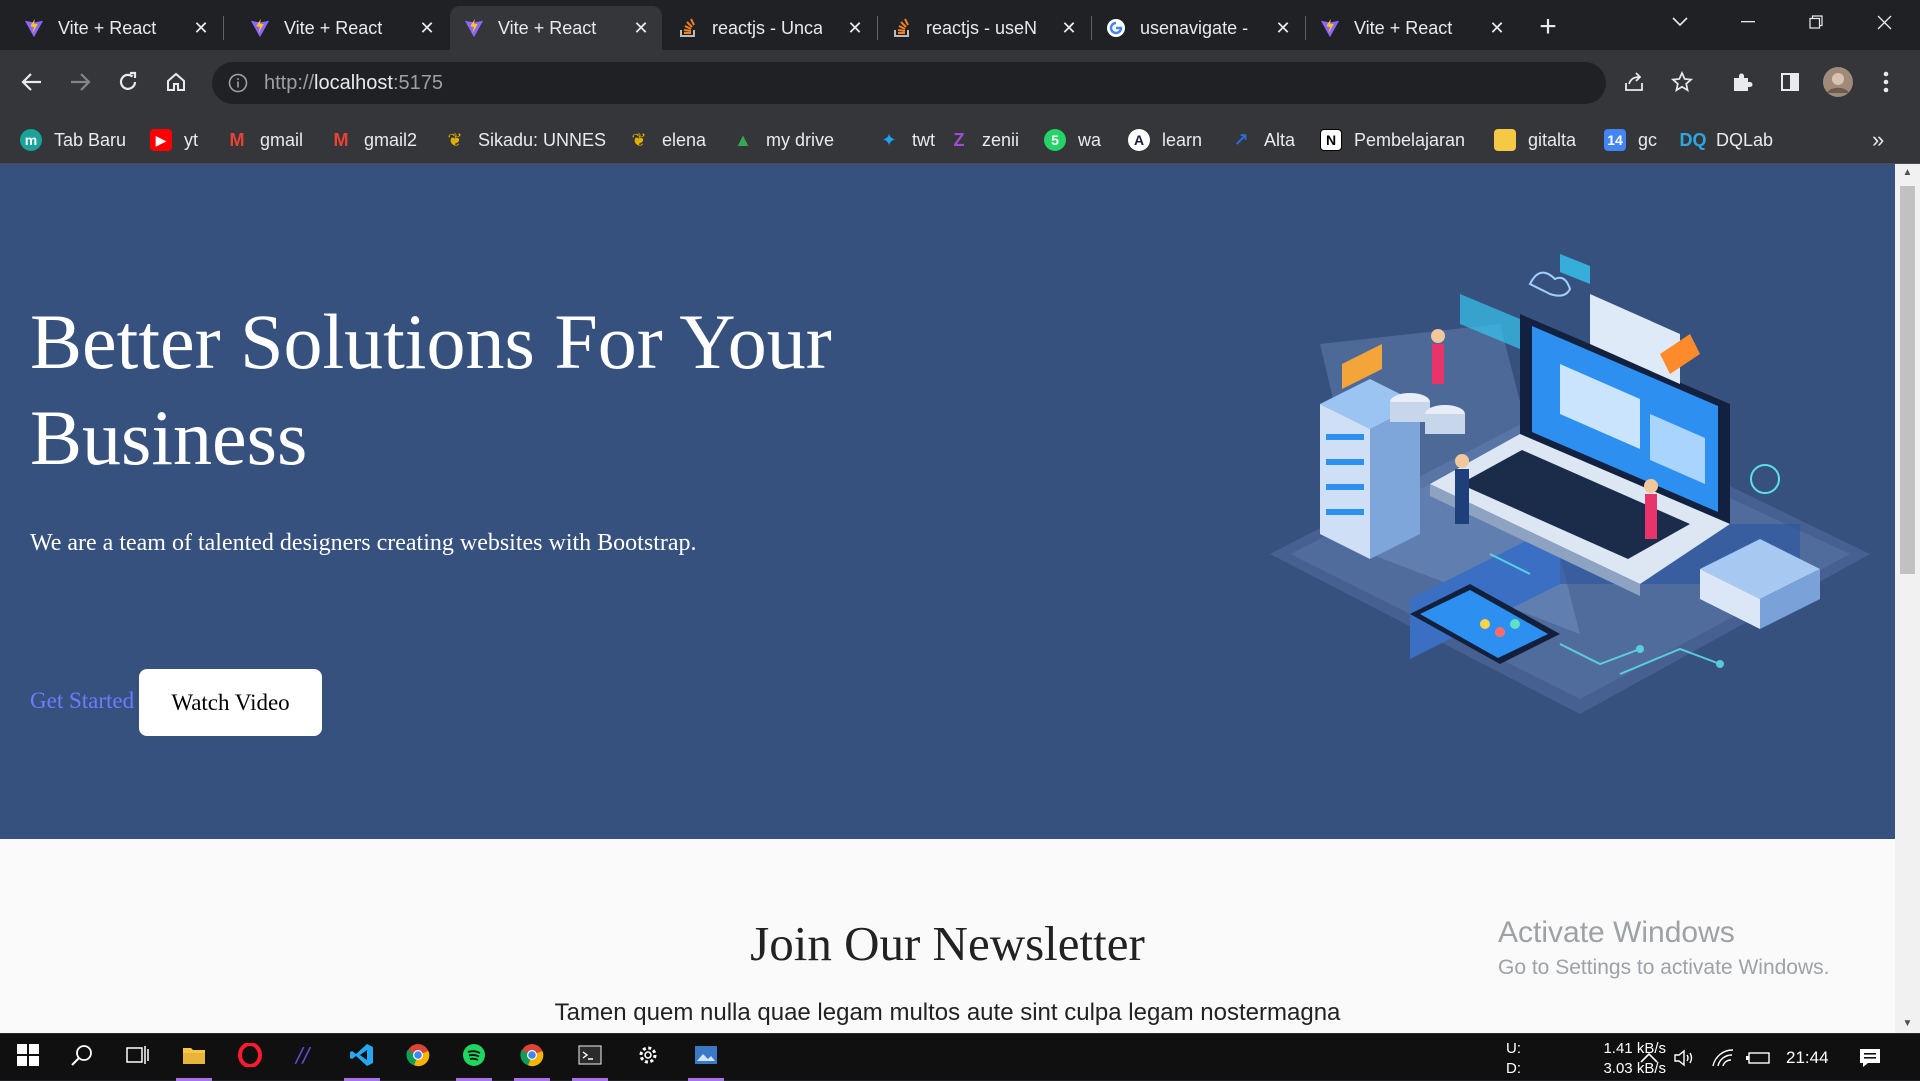  I want to click on watermark-title: Activate Windows, so click(1616, 932).